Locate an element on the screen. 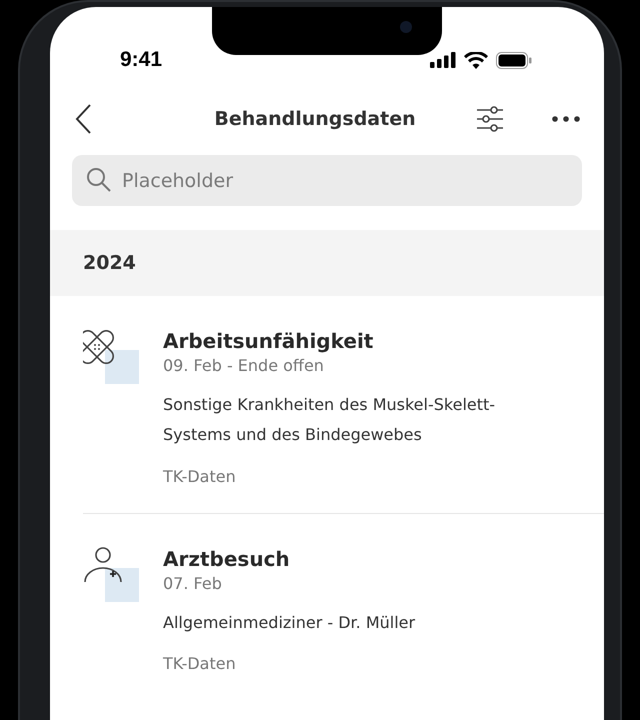 This screenshot has height=720, width=640. signal-icon is located at coordinates (443, 60).